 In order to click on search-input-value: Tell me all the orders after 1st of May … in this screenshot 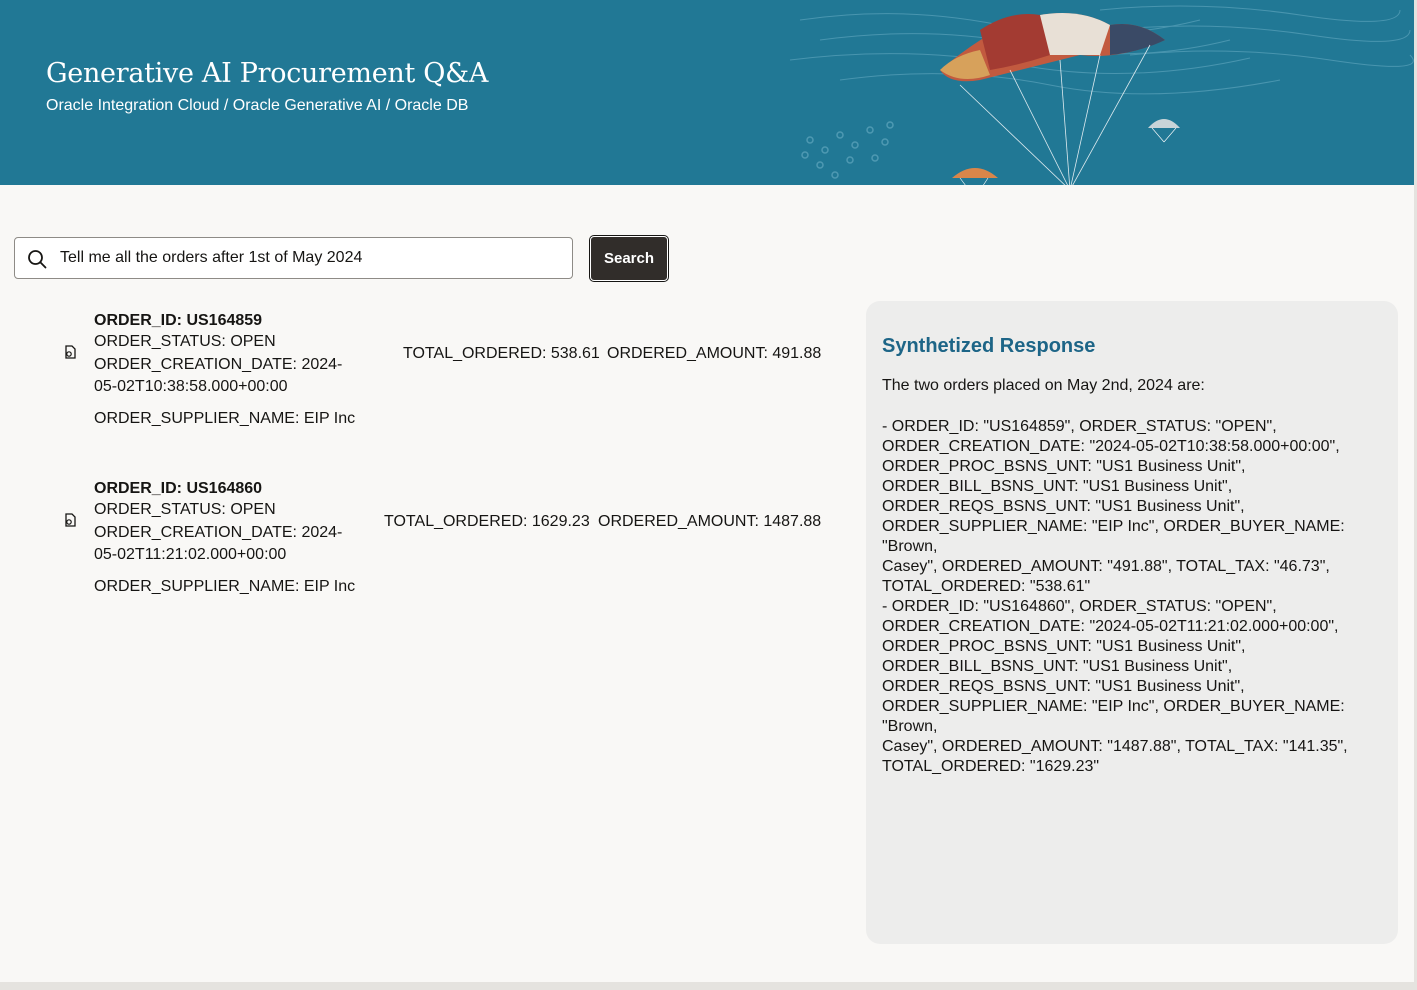, I will do `click(211, 258)`.